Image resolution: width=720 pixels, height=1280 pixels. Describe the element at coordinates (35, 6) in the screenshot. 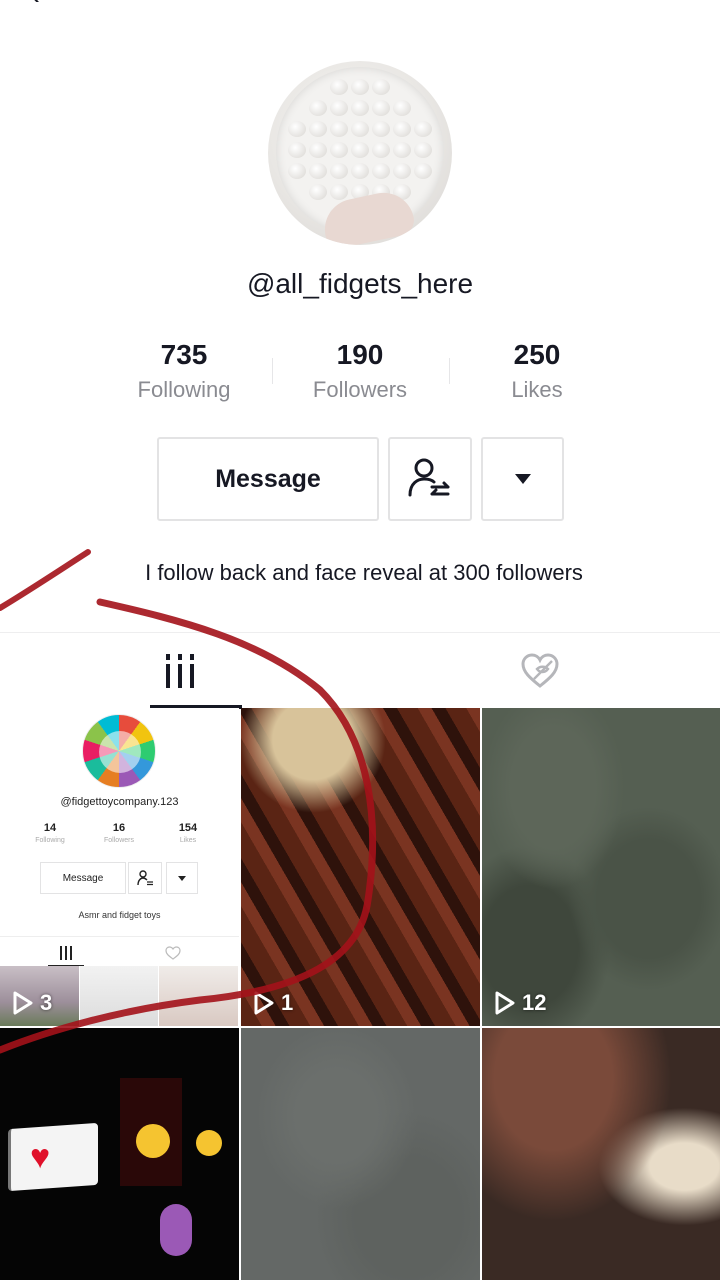

I see `back-arrow-icon: ‹` at that location.